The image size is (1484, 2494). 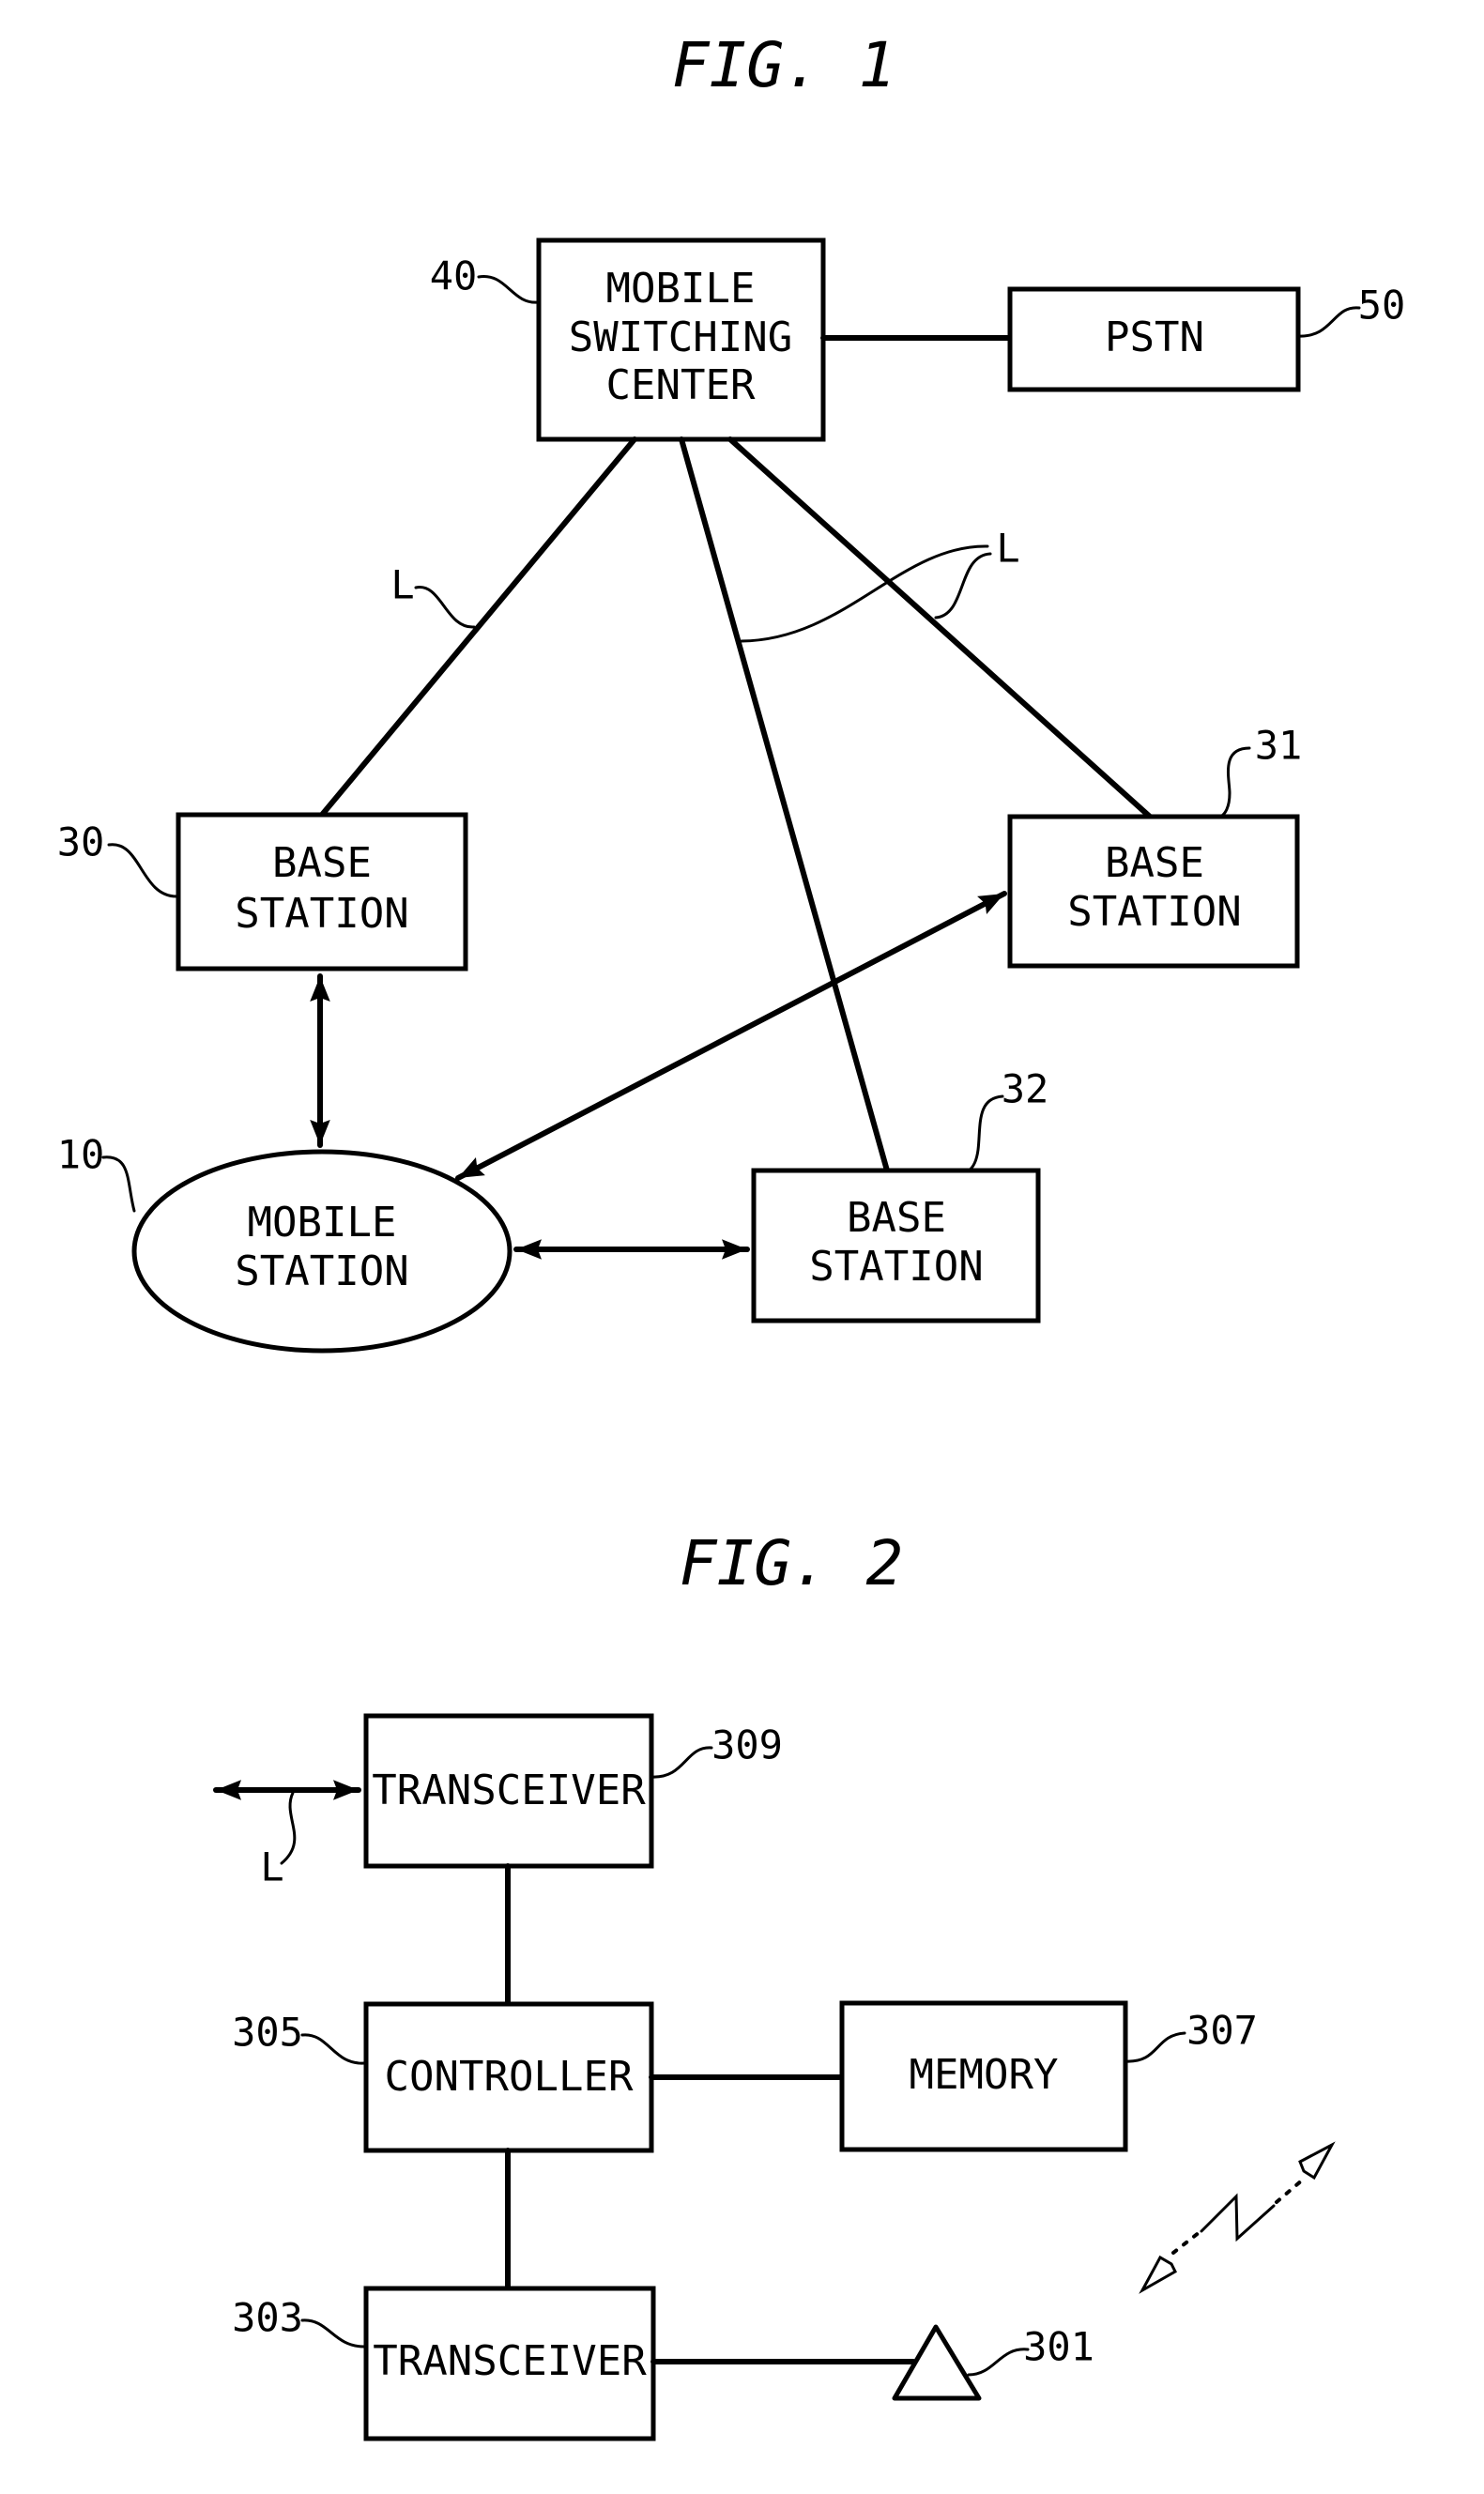 I want to click on antenna-leader, so click(x=999, y=2362).